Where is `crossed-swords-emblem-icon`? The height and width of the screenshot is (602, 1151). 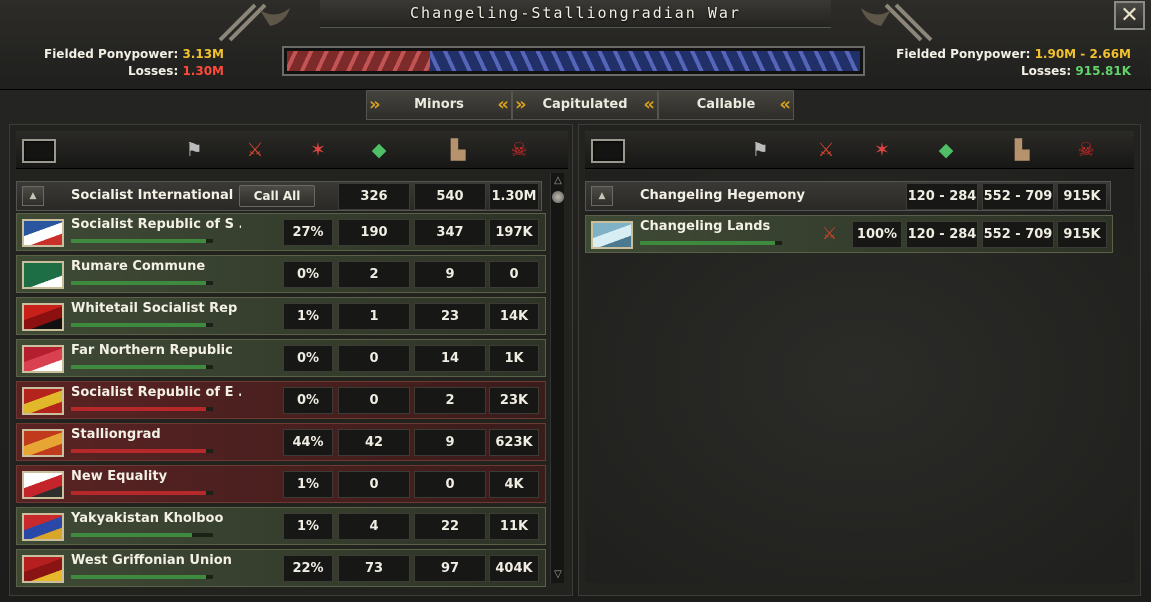 crossed-swords-emblem-icon is located at coordinates (897, 22).